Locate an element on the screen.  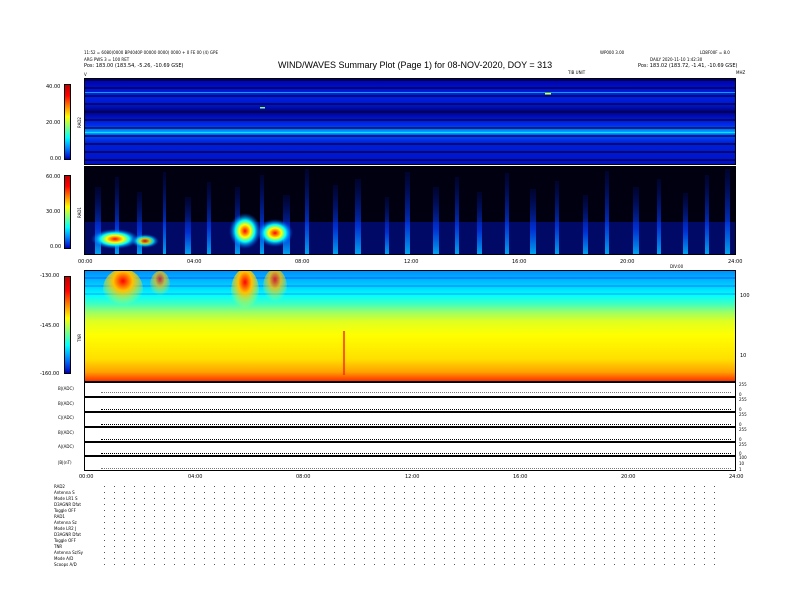
line-panel-label: A|(ADC) is located at coordinates (66, 446).